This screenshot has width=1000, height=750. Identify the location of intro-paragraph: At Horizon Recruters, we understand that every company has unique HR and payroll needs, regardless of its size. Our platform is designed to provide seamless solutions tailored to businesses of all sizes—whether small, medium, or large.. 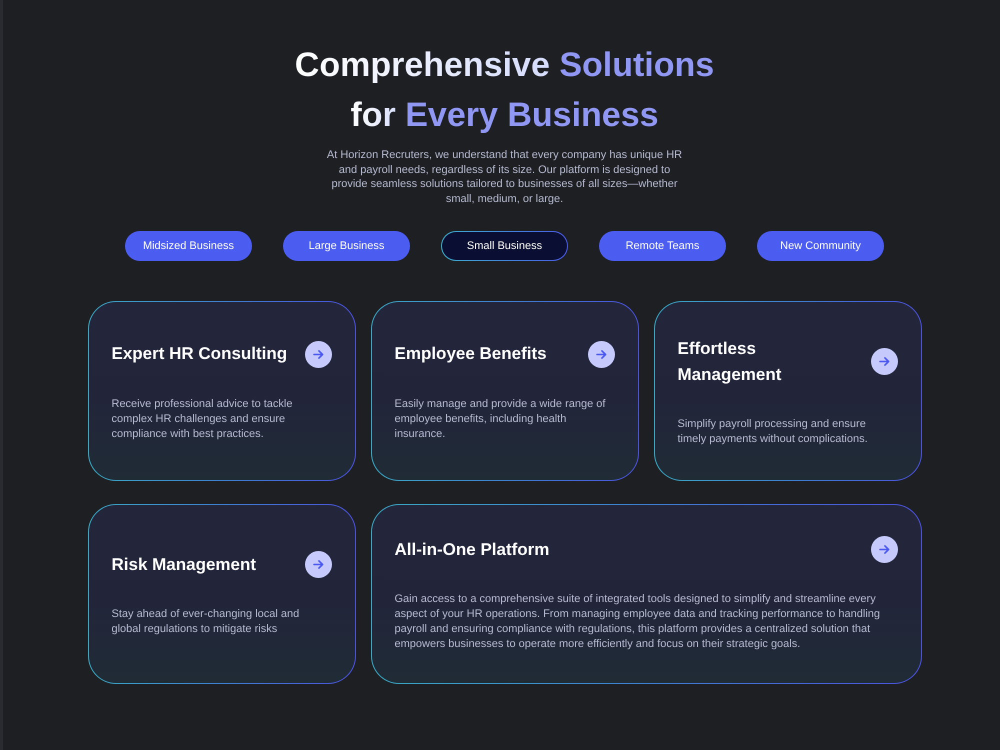
(505, 177).